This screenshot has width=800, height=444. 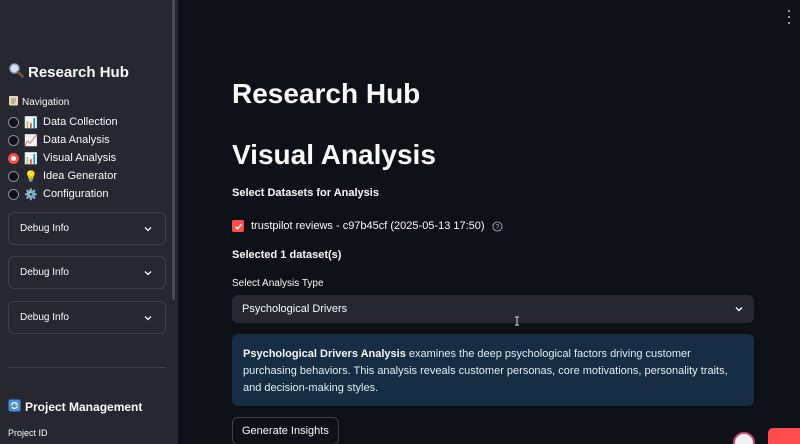 I want to click on generate-insights-button: Generate Insights, so click(x=285, y=430).